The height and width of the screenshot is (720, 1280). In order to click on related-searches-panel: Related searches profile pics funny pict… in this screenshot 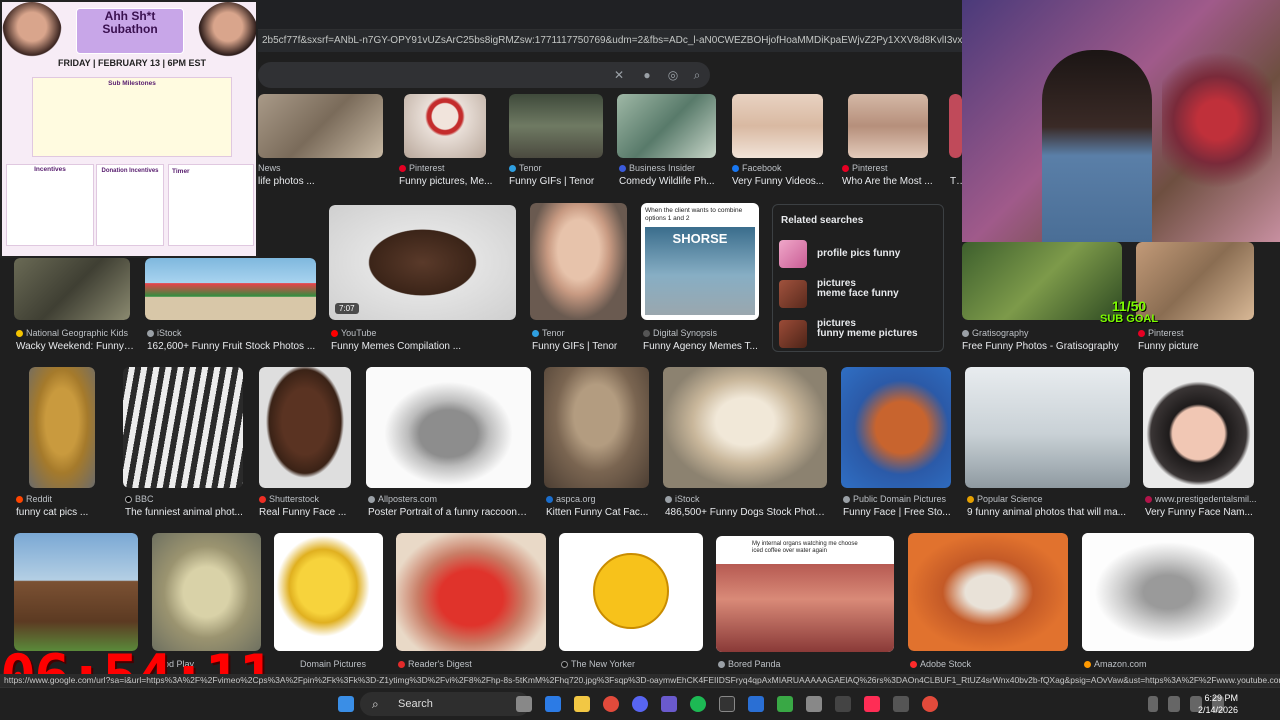, I will do `click(858, 278)`.